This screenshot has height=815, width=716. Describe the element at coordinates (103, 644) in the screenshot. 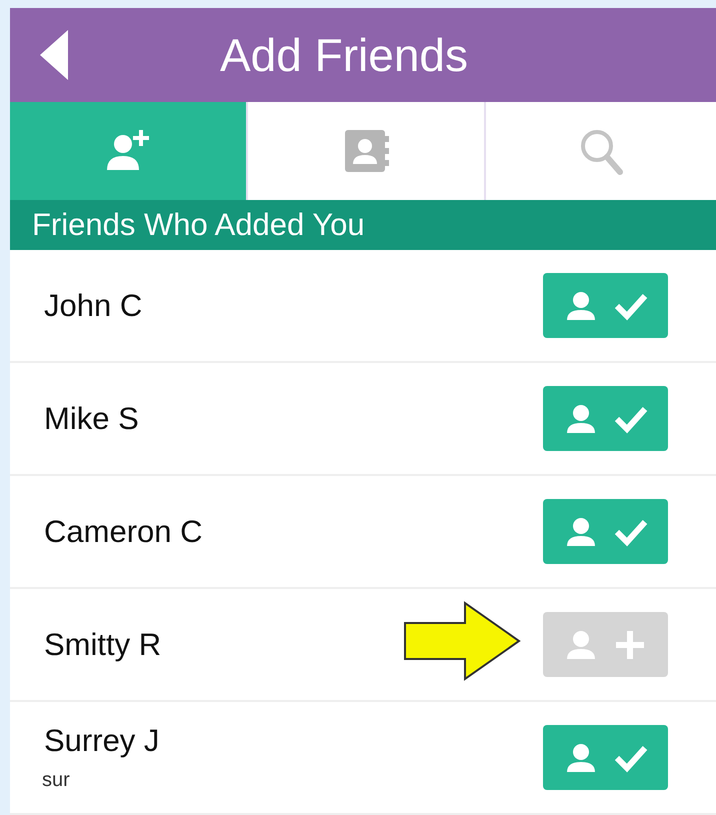

I see `friend-name: Smitty R` at that location.